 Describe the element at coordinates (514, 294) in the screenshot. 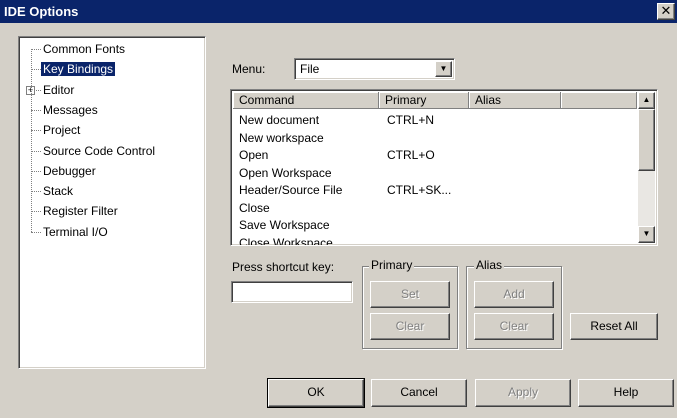

I see `alias-add-button: Add` at that location.